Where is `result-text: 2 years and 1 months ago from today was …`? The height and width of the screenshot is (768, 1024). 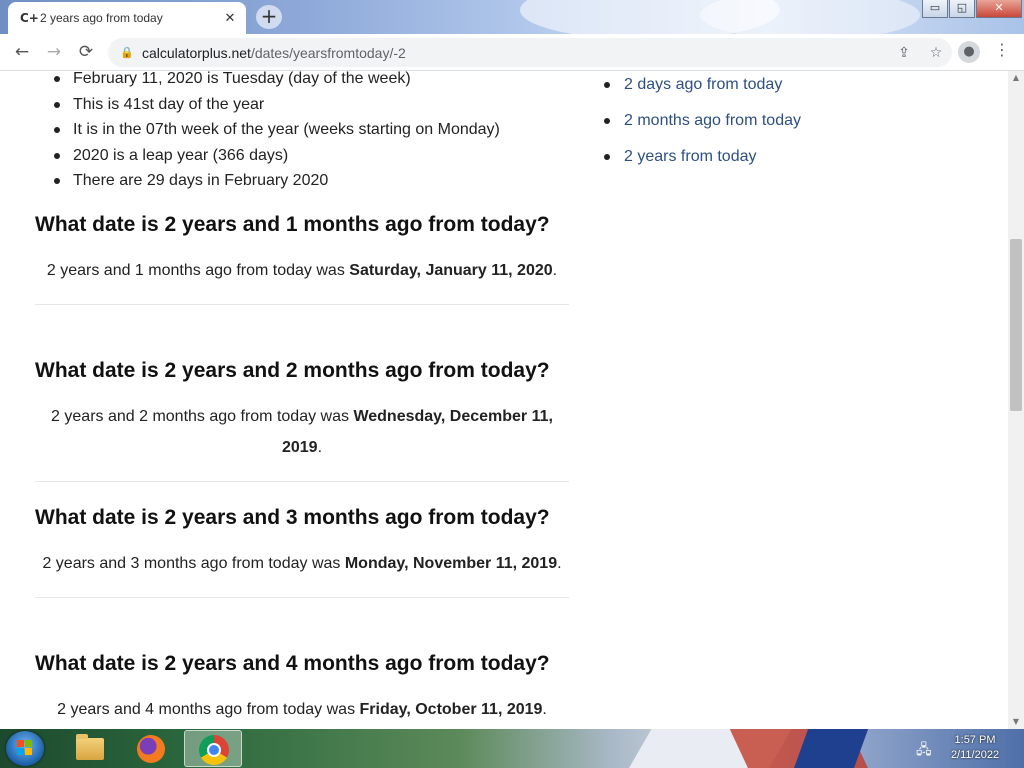 result-text: 2 years and 1 months ago from today was … is located at coordinates (302, 270).